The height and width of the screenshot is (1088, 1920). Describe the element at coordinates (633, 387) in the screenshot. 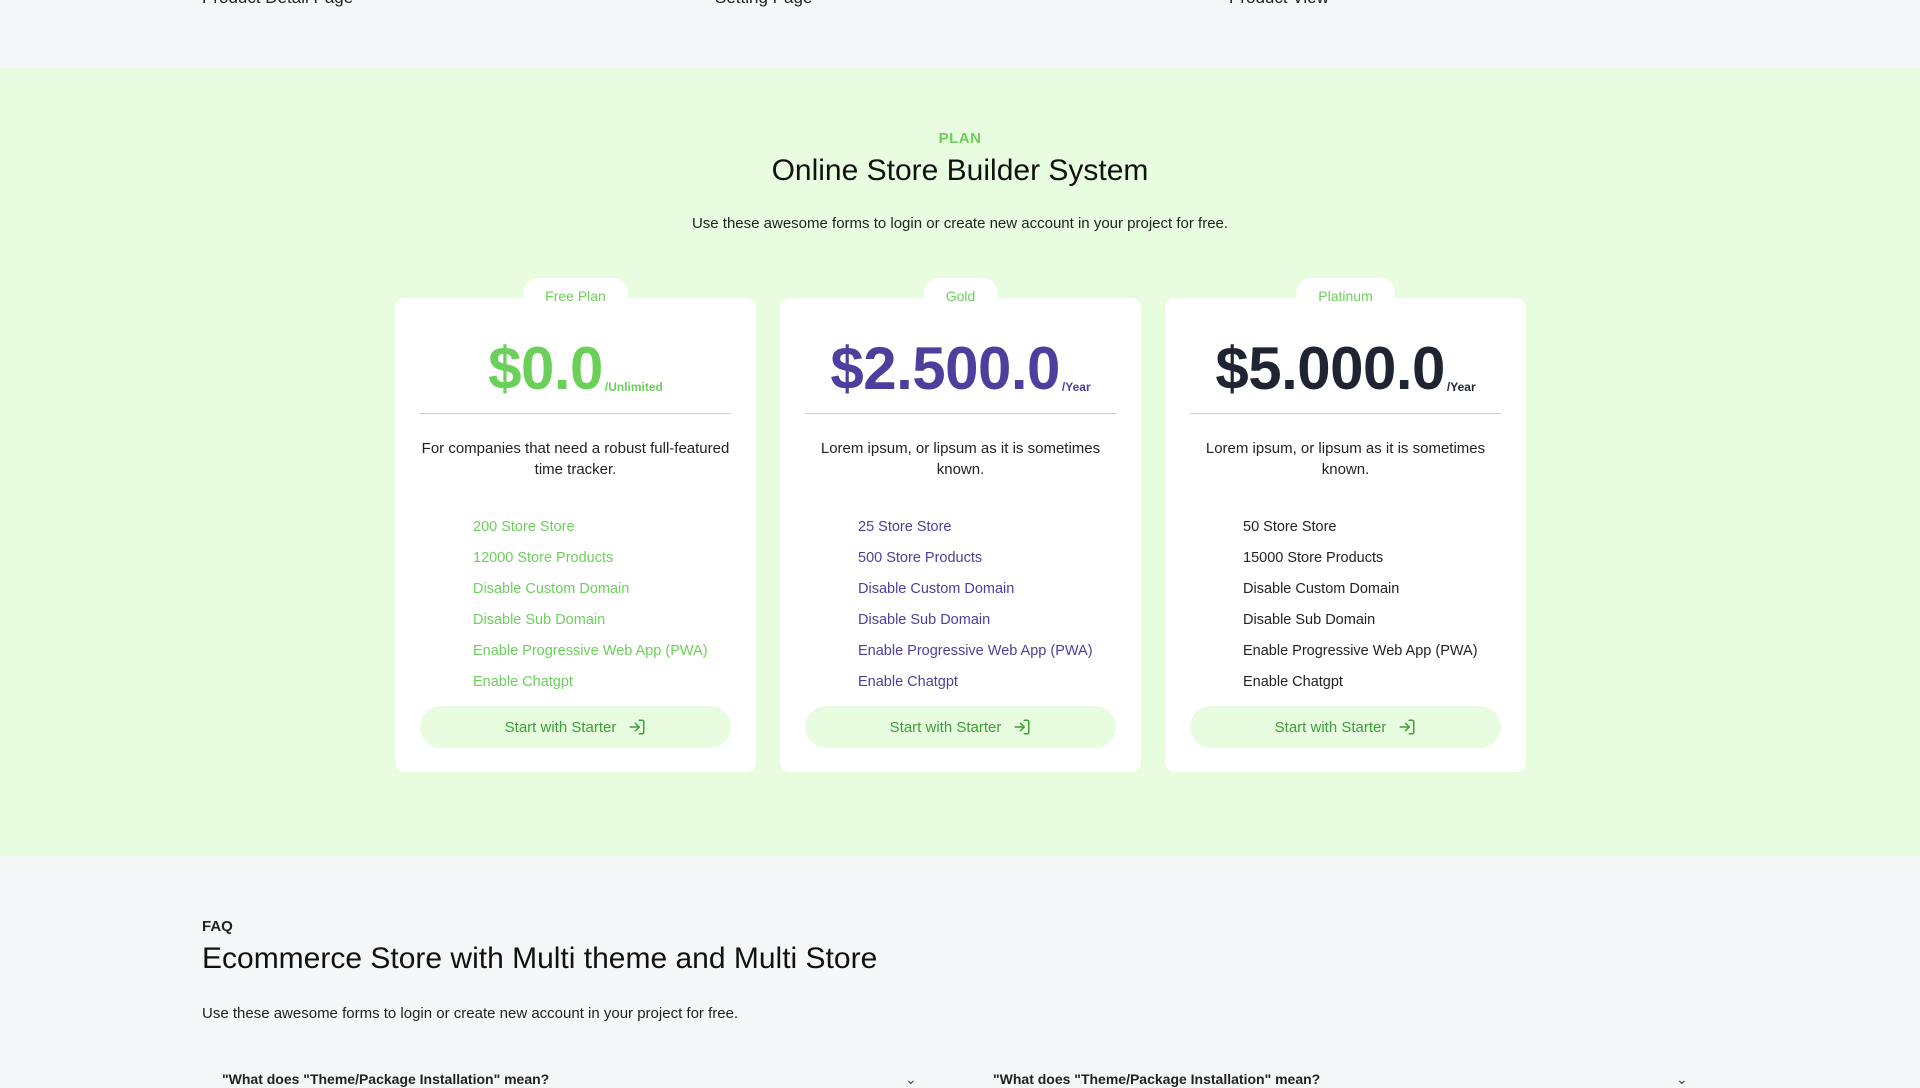

I see `plan-period: /Unlimited` at that location.